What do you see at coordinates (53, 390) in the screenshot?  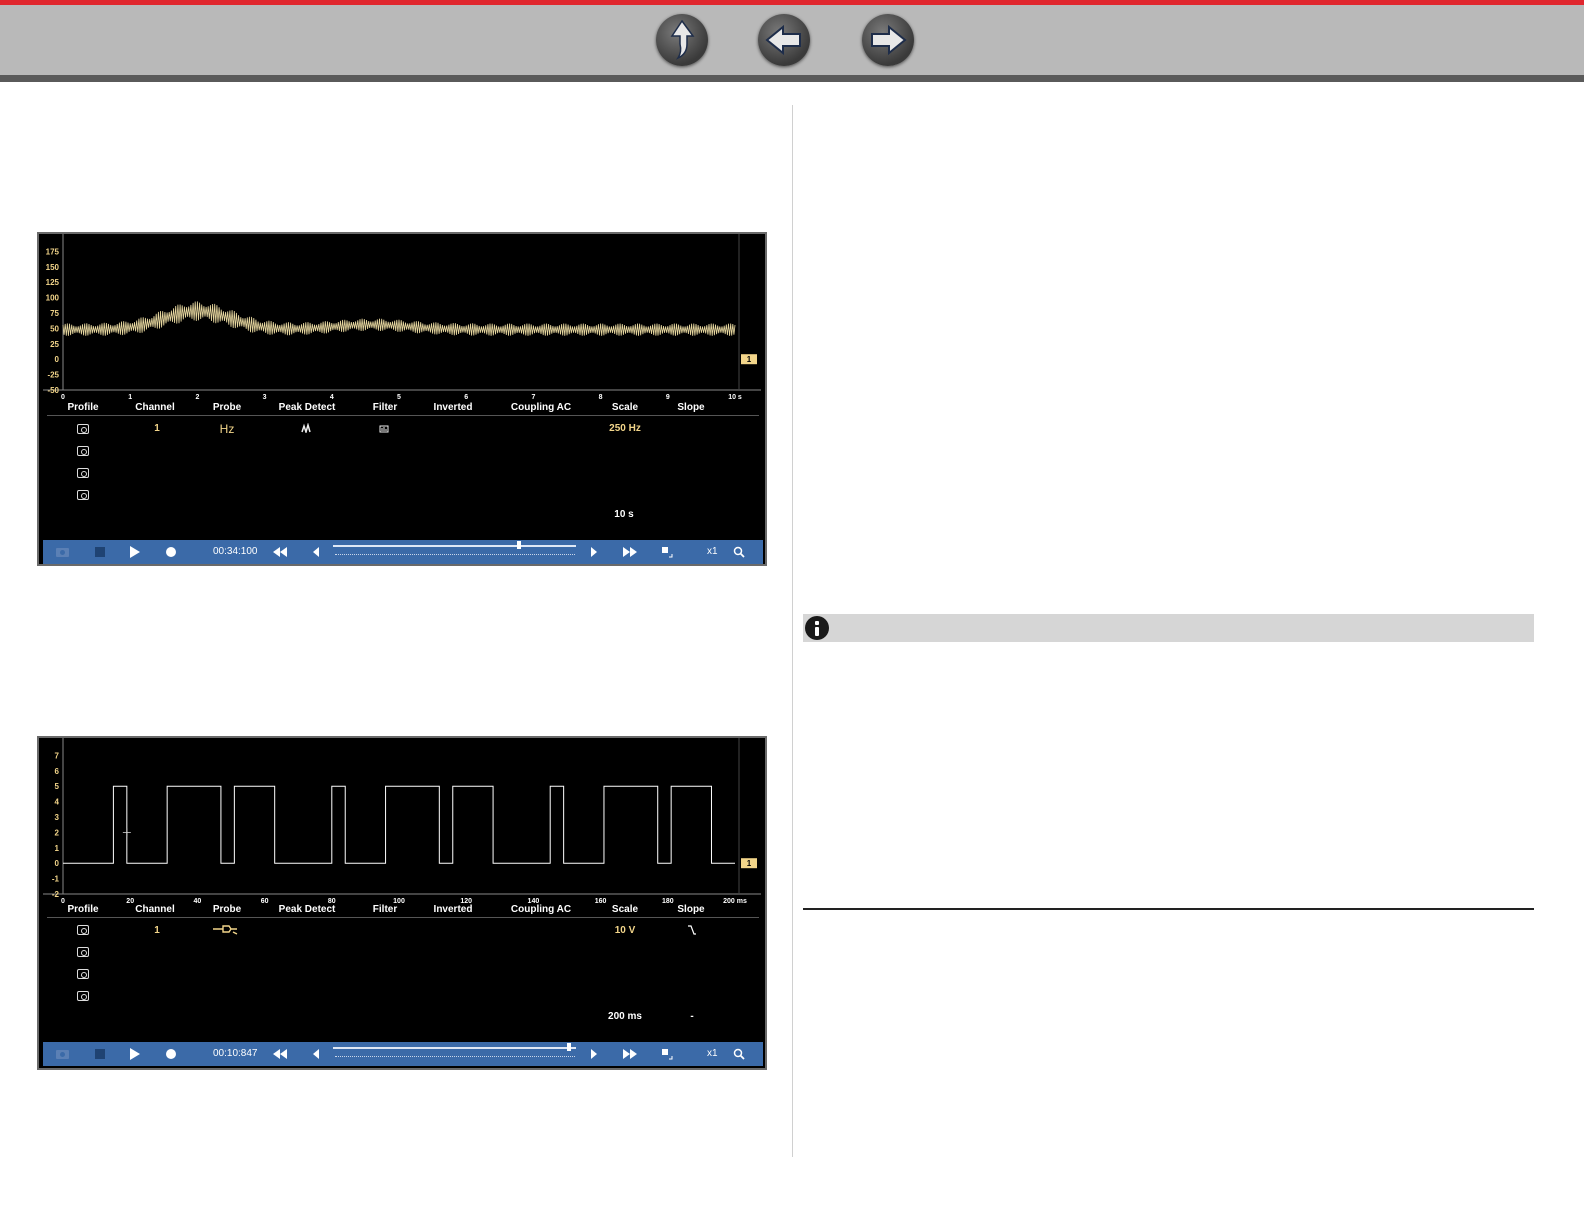 I see `y-tick-label: -50` at bounding box center [53, 390].